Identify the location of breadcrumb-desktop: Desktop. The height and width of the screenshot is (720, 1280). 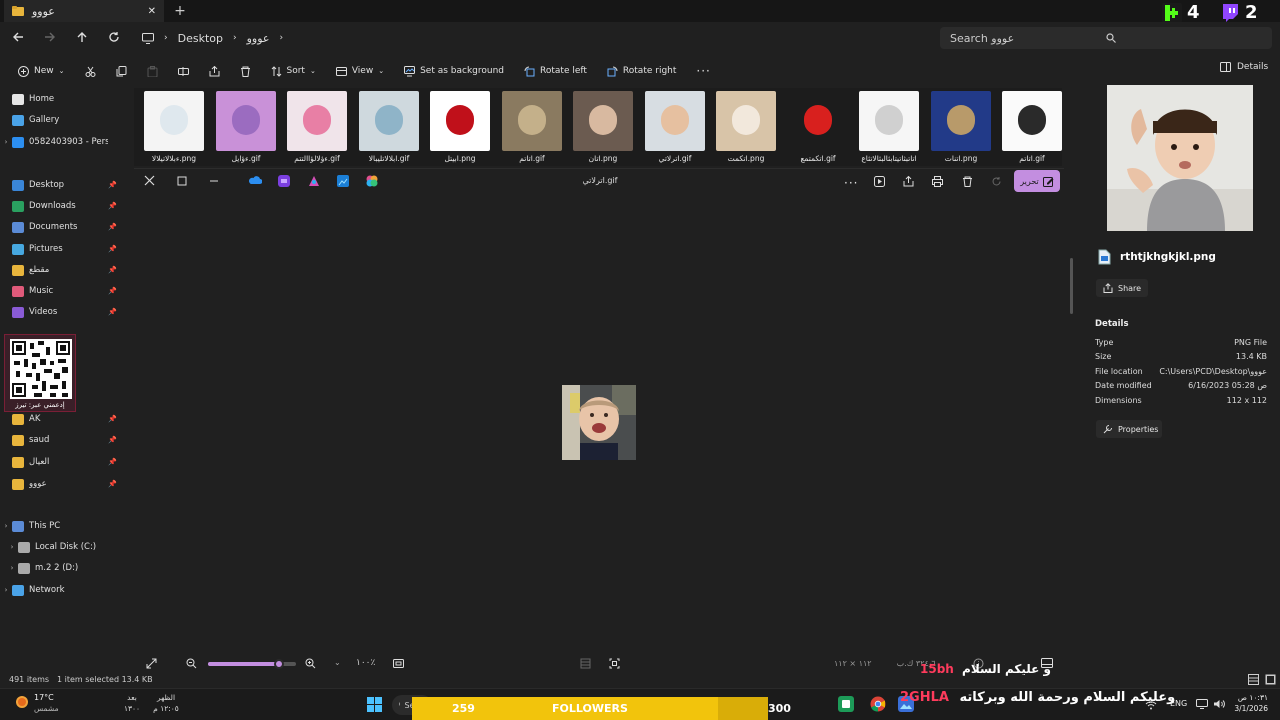
(200, 38).